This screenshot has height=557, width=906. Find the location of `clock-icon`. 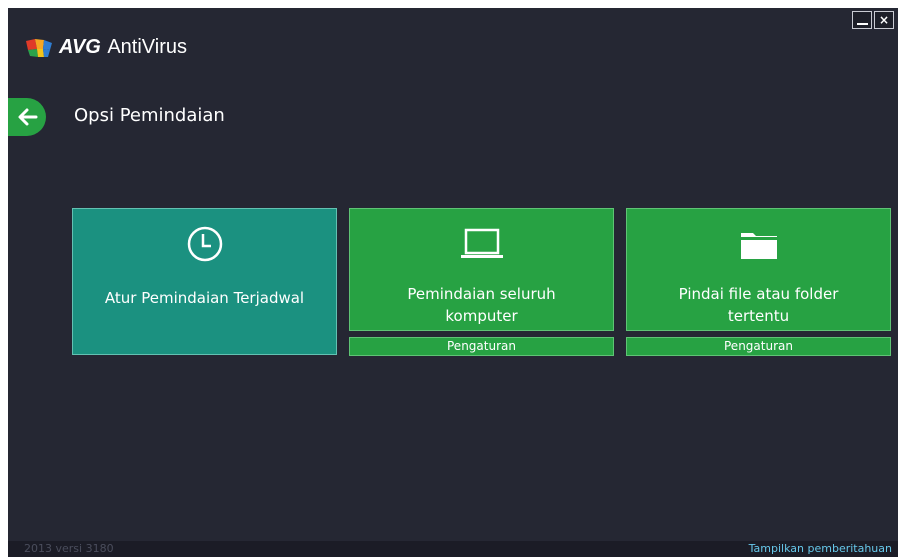

clock-icon is located at coordinates (204, 244).